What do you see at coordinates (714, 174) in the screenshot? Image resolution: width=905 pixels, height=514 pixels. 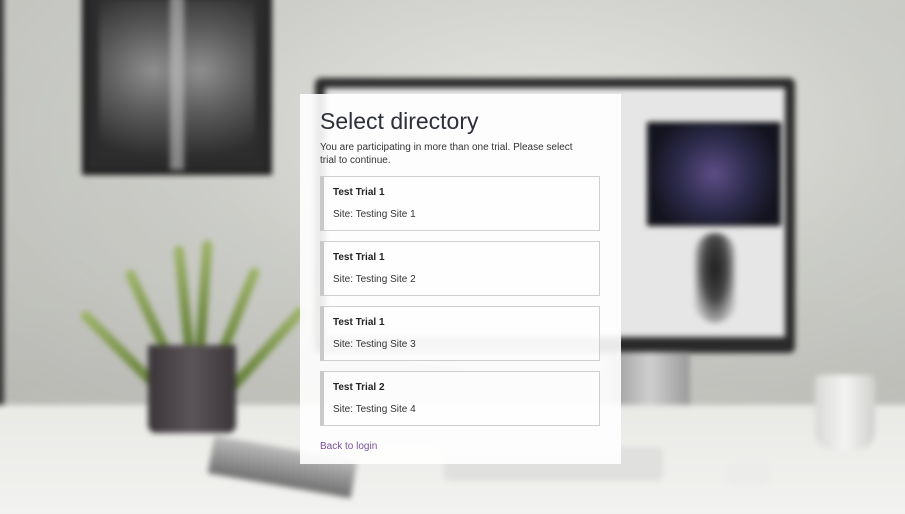 I see `monitor-scan-image` at bounding box center [714, 174].